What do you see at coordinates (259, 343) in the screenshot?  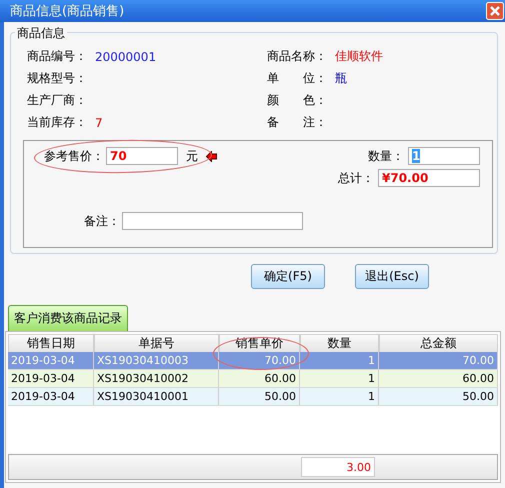 I see `column-header: 销售单价` at bounding box center [259, 343].